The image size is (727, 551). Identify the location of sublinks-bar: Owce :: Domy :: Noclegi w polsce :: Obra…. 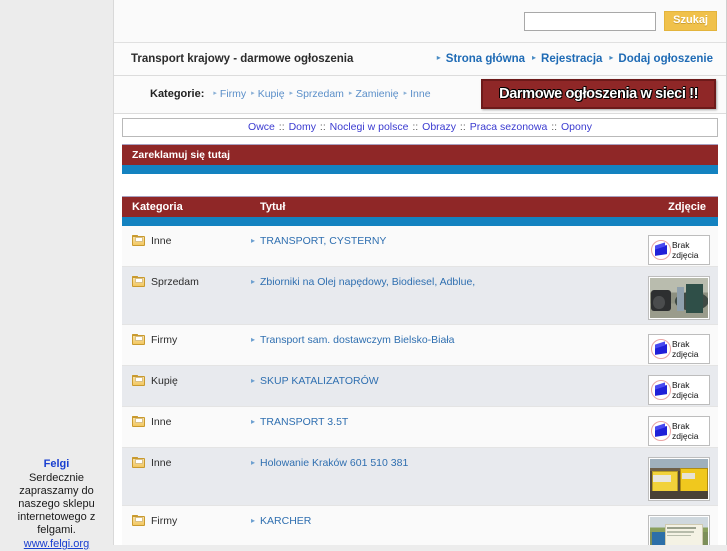
(420, 127).